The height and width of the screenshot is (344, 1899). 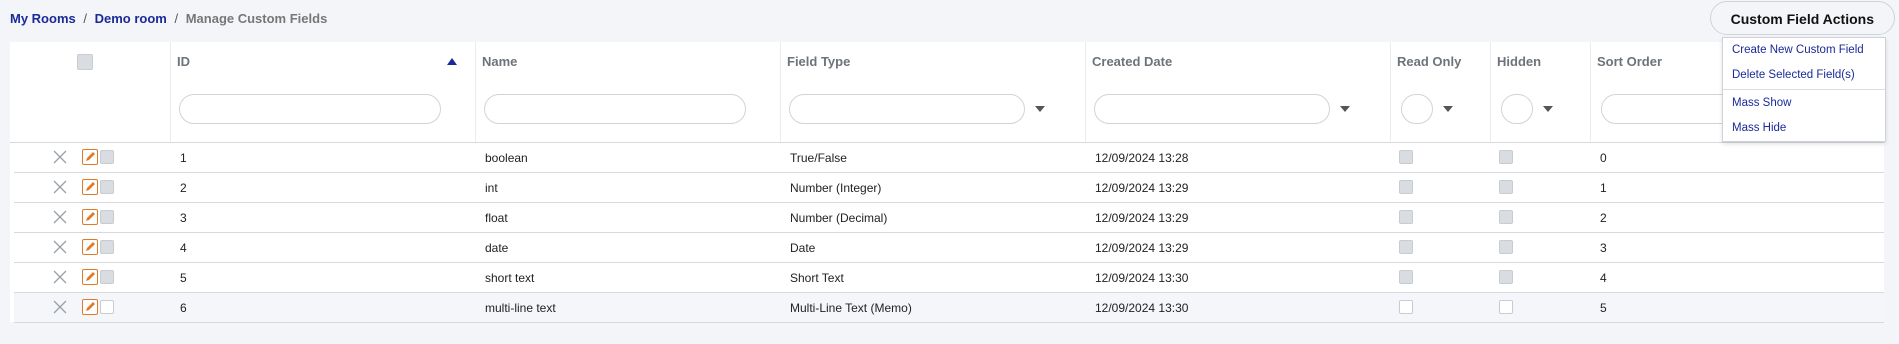 What do you see at coordinates (1804, 103) in the screenshot?
I see `menu-item-mass-show: Mass Show` at bounding box center [1804, 103].